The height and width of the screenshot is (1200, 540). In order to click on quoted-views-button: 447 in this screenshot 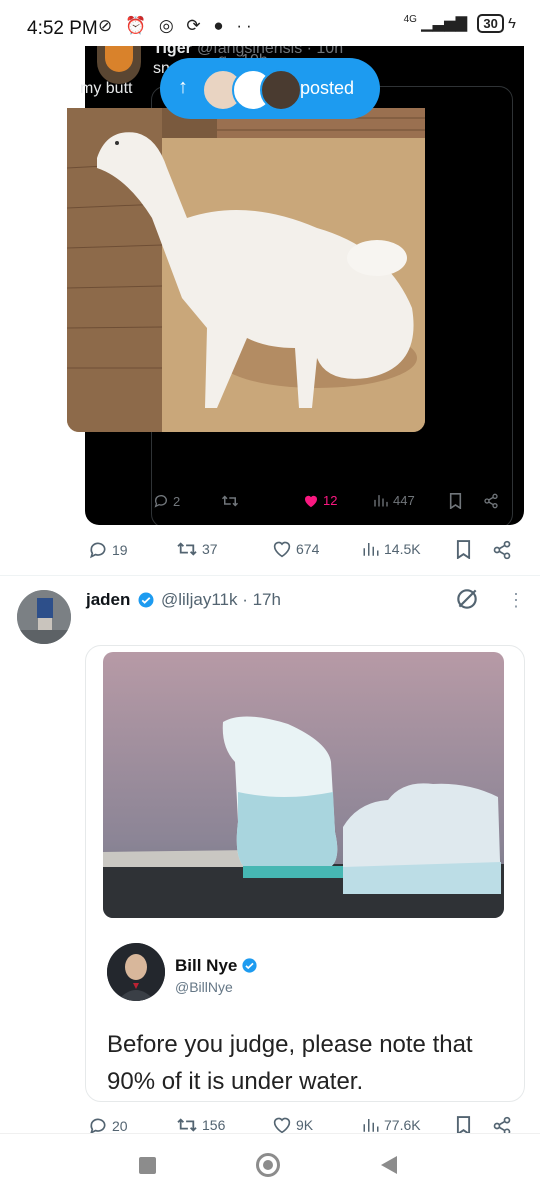, I will do `click(394, 500)`.